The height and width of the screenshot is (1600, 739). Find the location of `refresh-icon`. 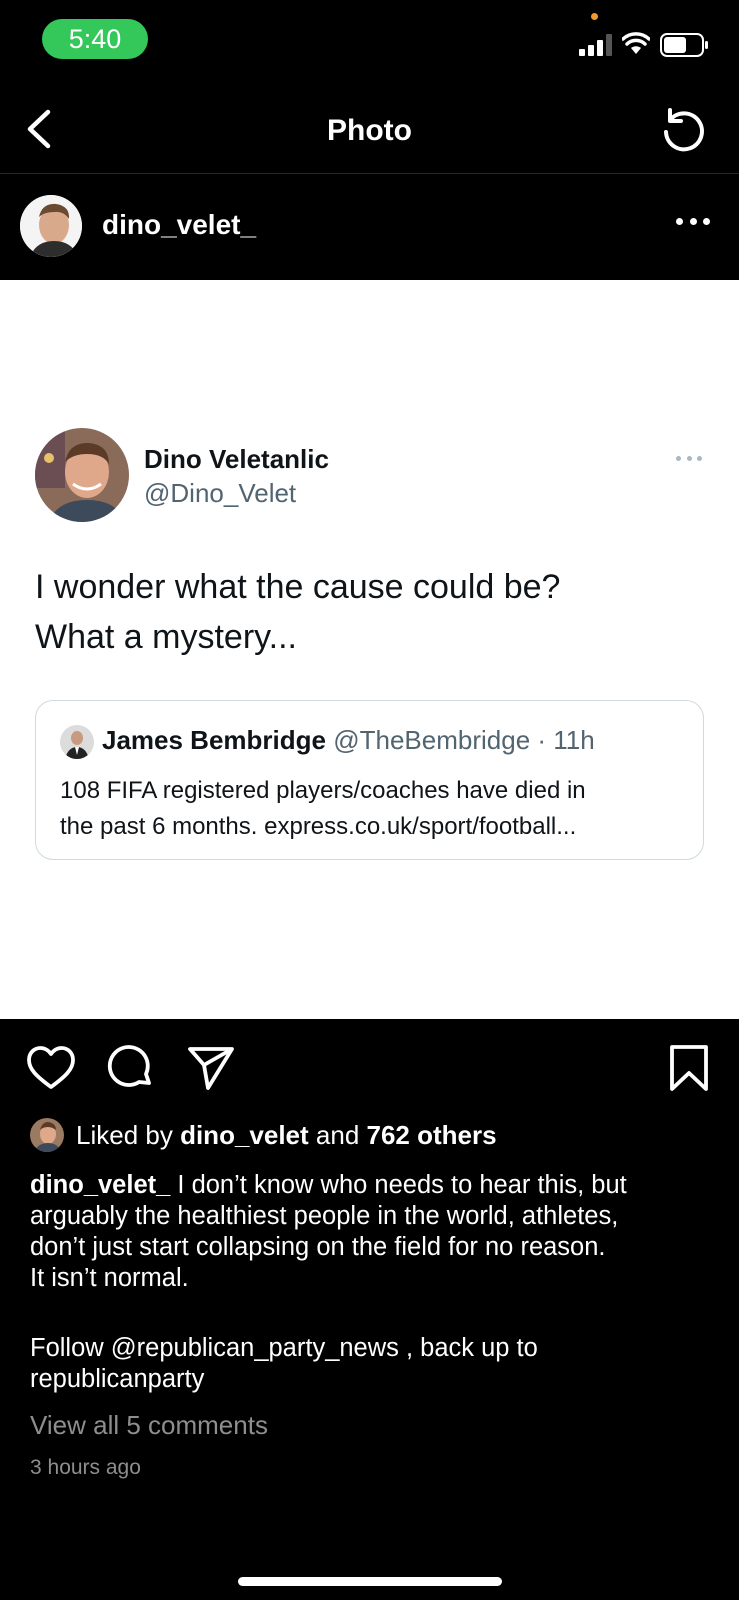

refresh-icon is located at coordinates (684, 130).